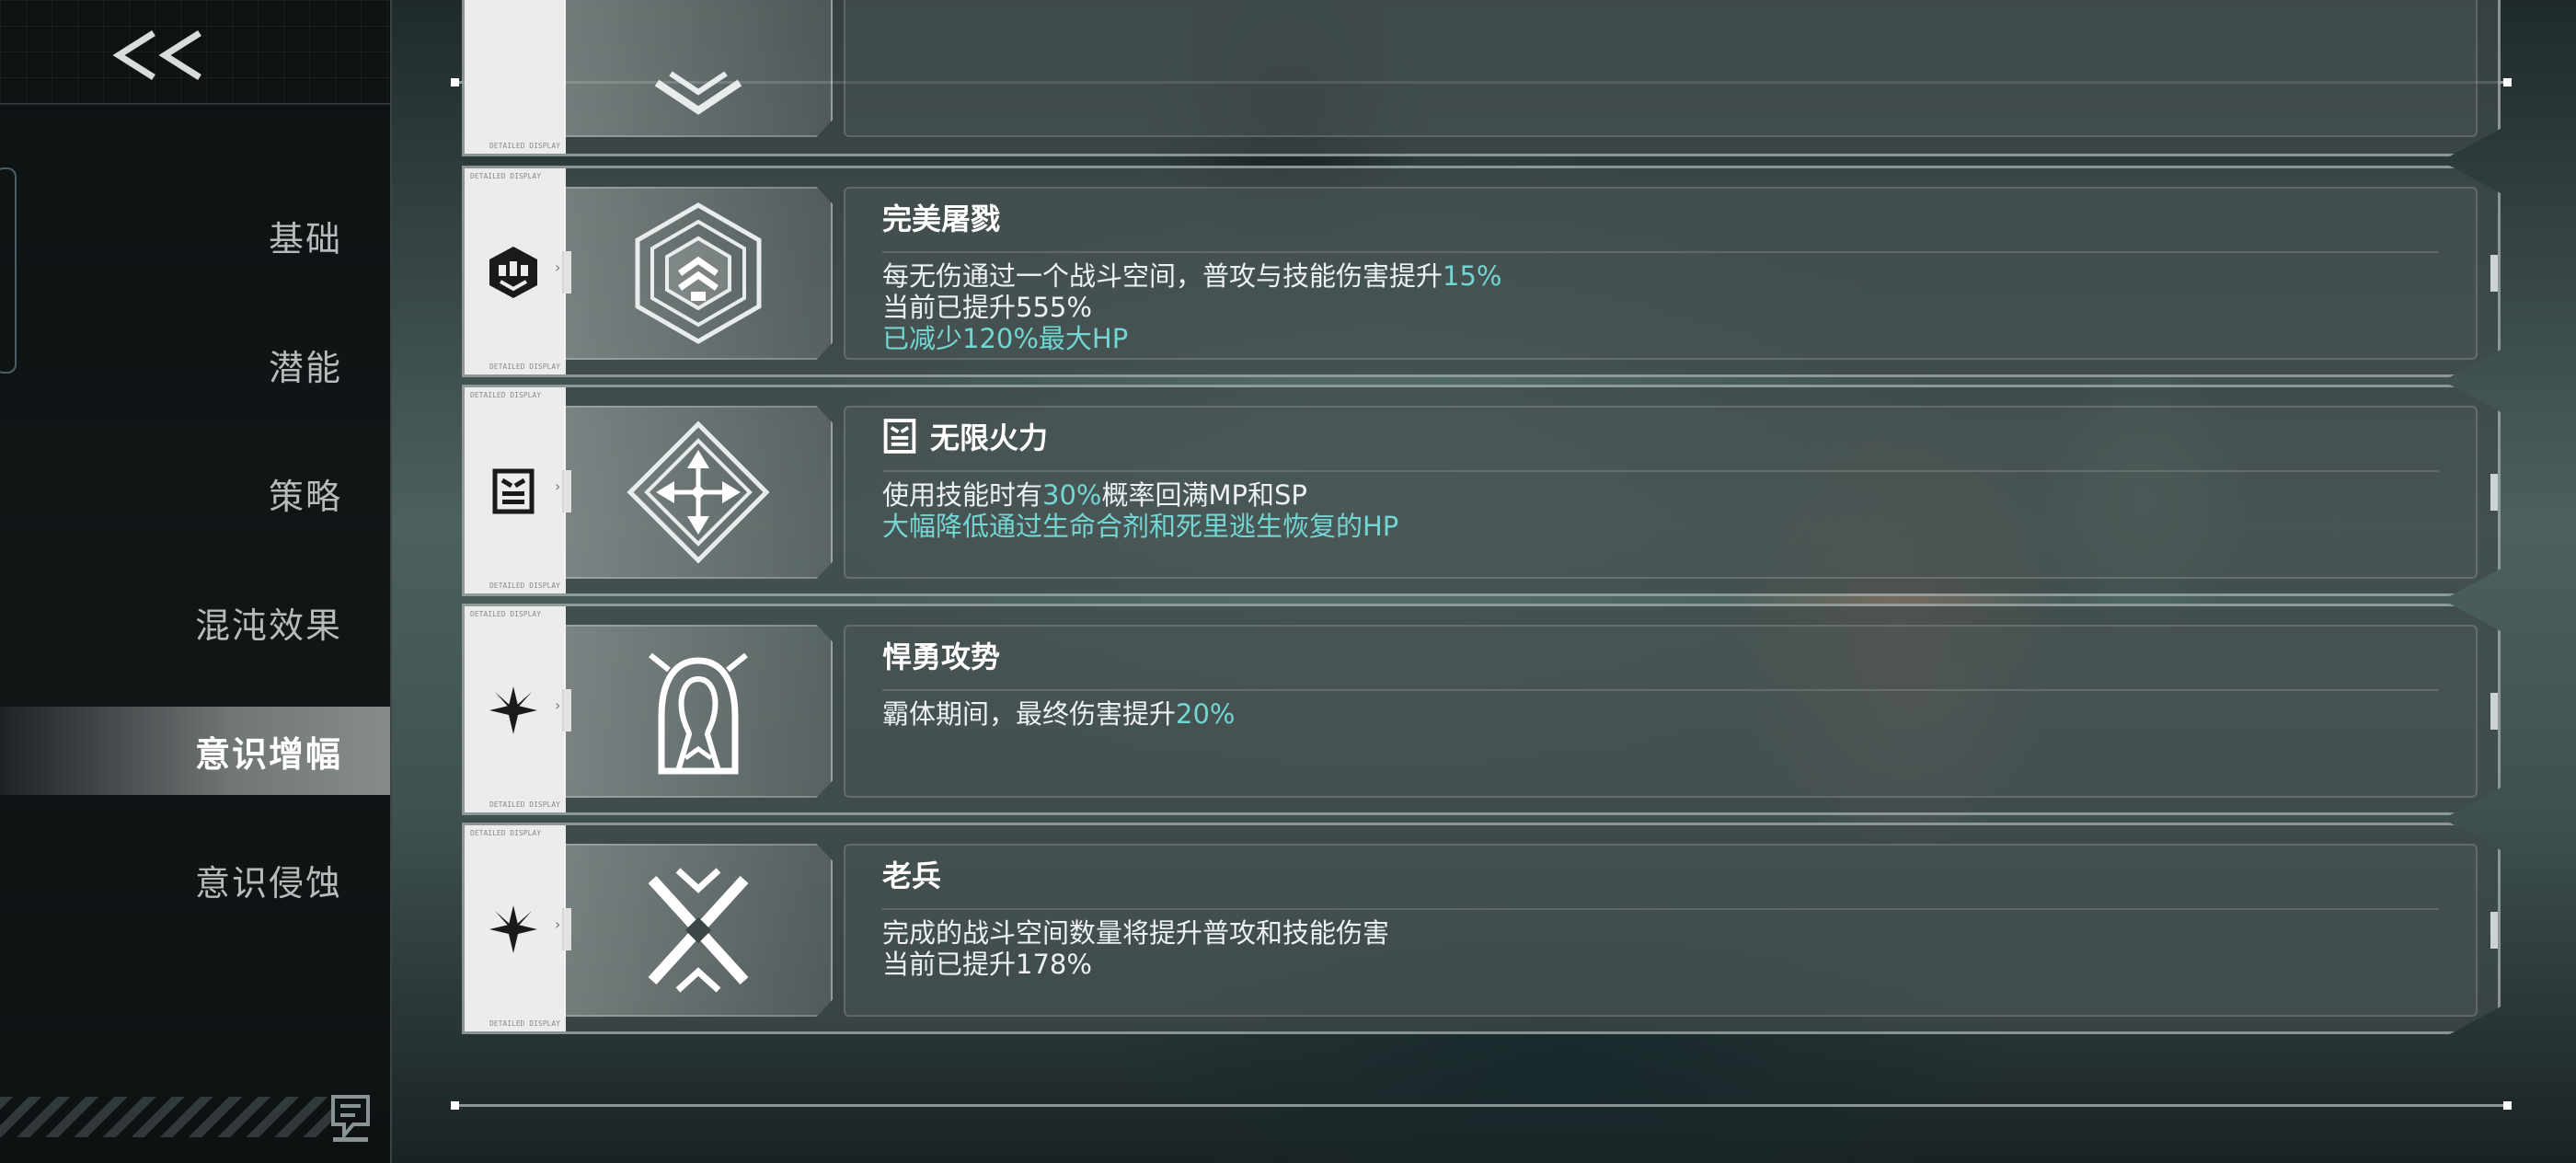 Image resolution: width=2576 pixels, height=1163 pixels. Describe the element at coordinates (1472, 276) in the screenshot. I see `highlight-value: 15%` at that location.